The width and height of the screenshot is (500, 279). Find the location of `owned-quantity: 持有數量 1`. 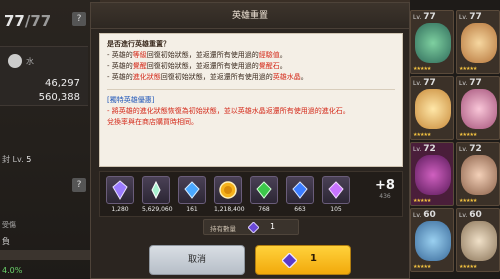

owned-quantity: 持有數量 1 is located at coordinates (251, 227).